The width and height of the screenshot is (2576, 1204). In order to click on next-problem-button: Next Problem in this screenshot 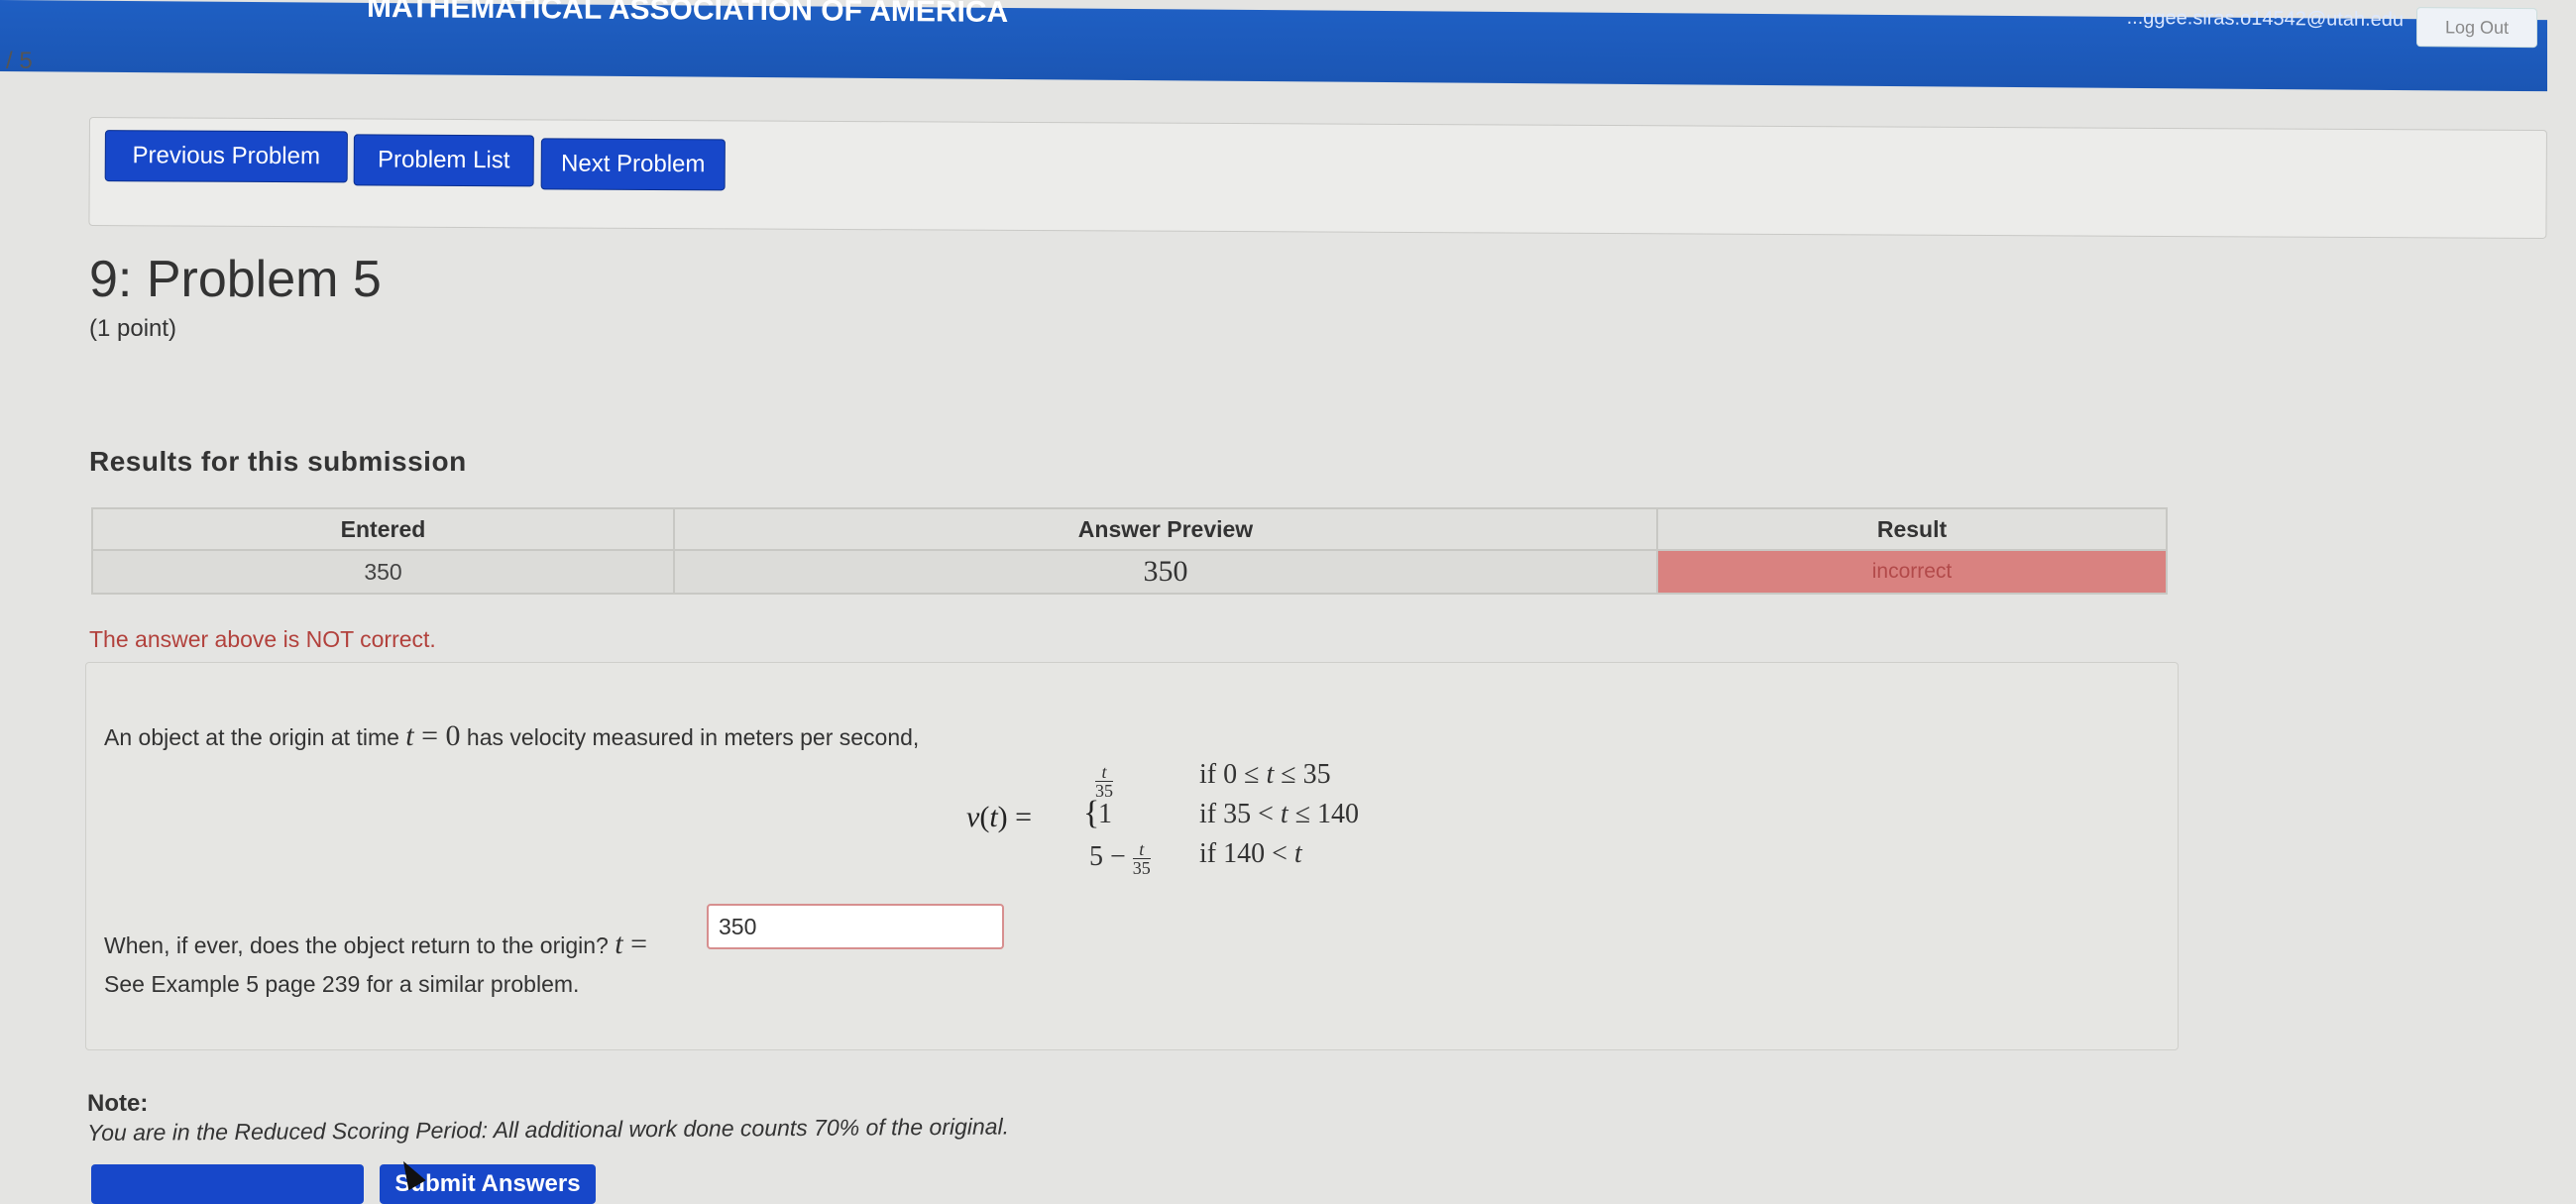, I will do `click(633, 164)`.